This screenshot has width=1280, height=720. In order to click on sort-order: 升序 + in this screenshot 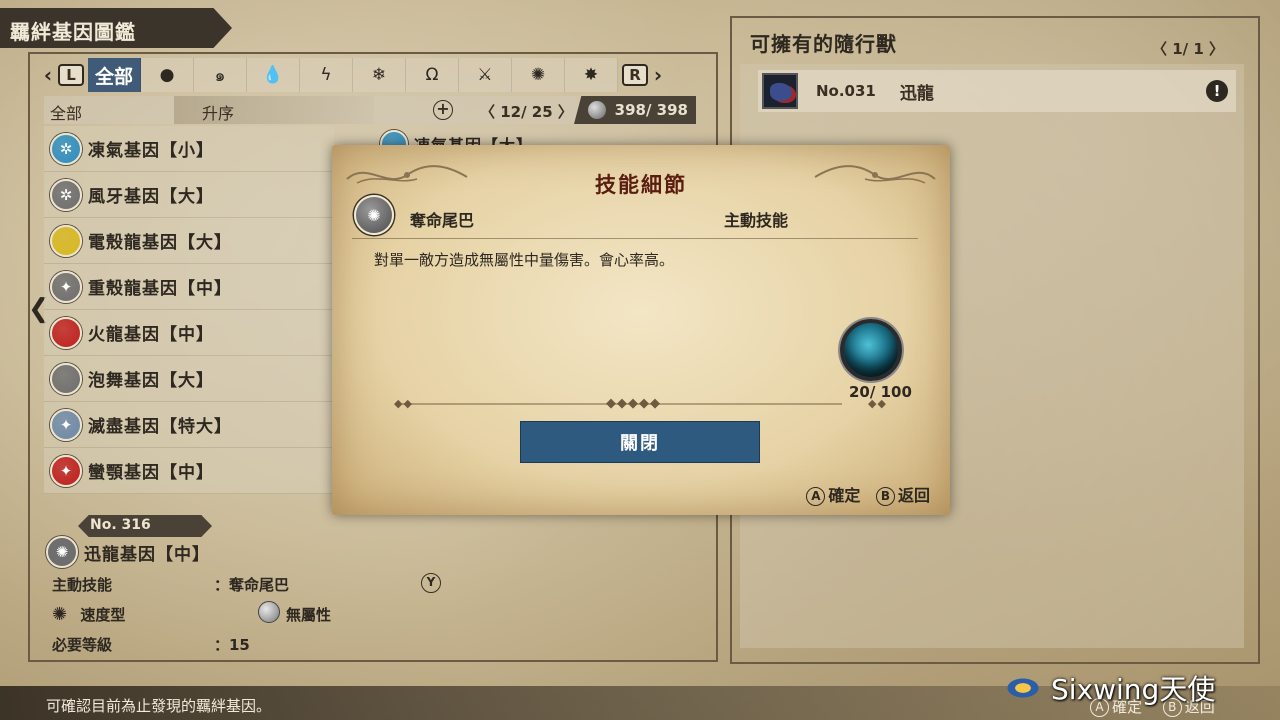, I will do `click(313, 110)`.